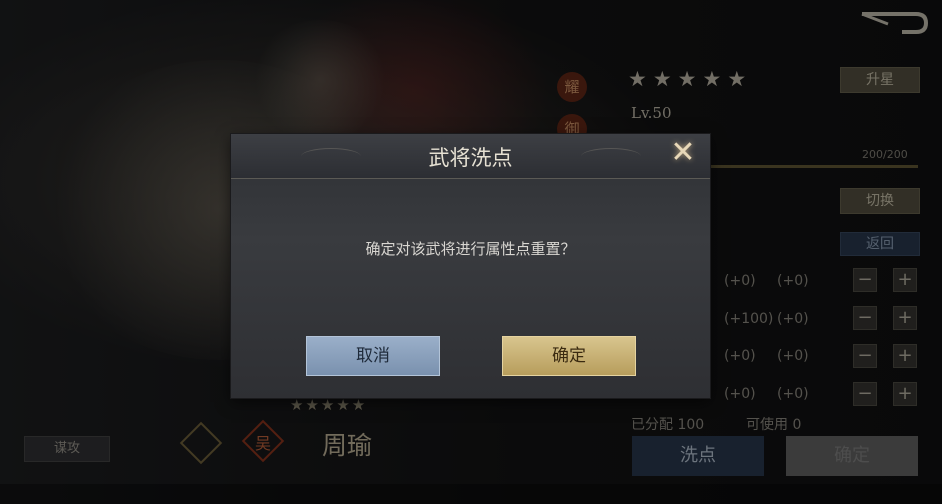 Image resolution: width=942 pixels, height=504 pixels. I want to click on cancel-button: 取消, so click(373, 356).